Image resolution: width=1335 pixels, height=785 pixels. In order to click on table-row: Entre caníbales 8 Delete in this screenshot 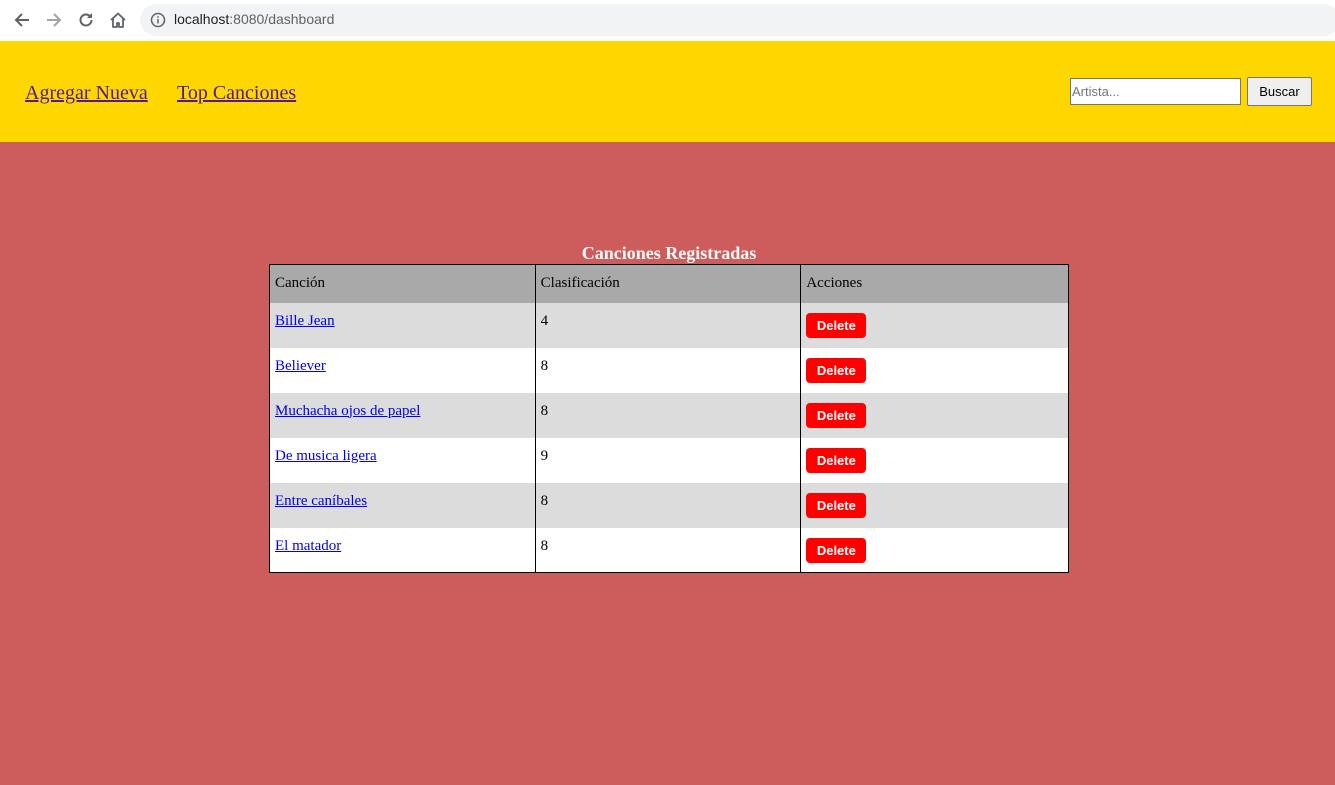, I will do `click(669, 505)`.